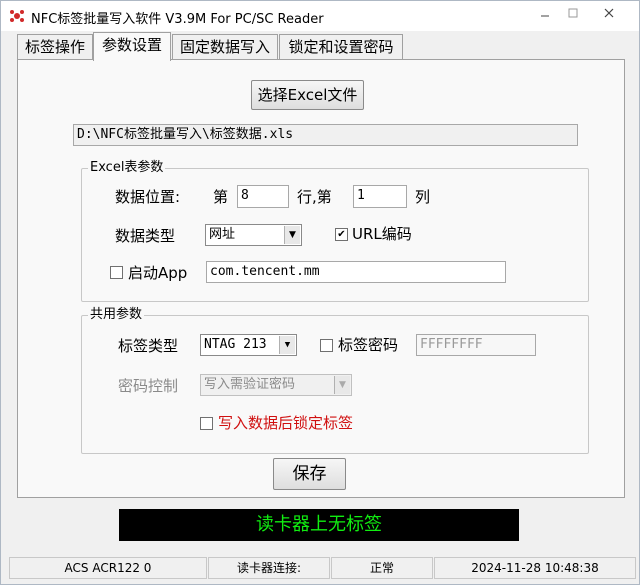  I want to click on nfc-app-icon, so click(17, 16).